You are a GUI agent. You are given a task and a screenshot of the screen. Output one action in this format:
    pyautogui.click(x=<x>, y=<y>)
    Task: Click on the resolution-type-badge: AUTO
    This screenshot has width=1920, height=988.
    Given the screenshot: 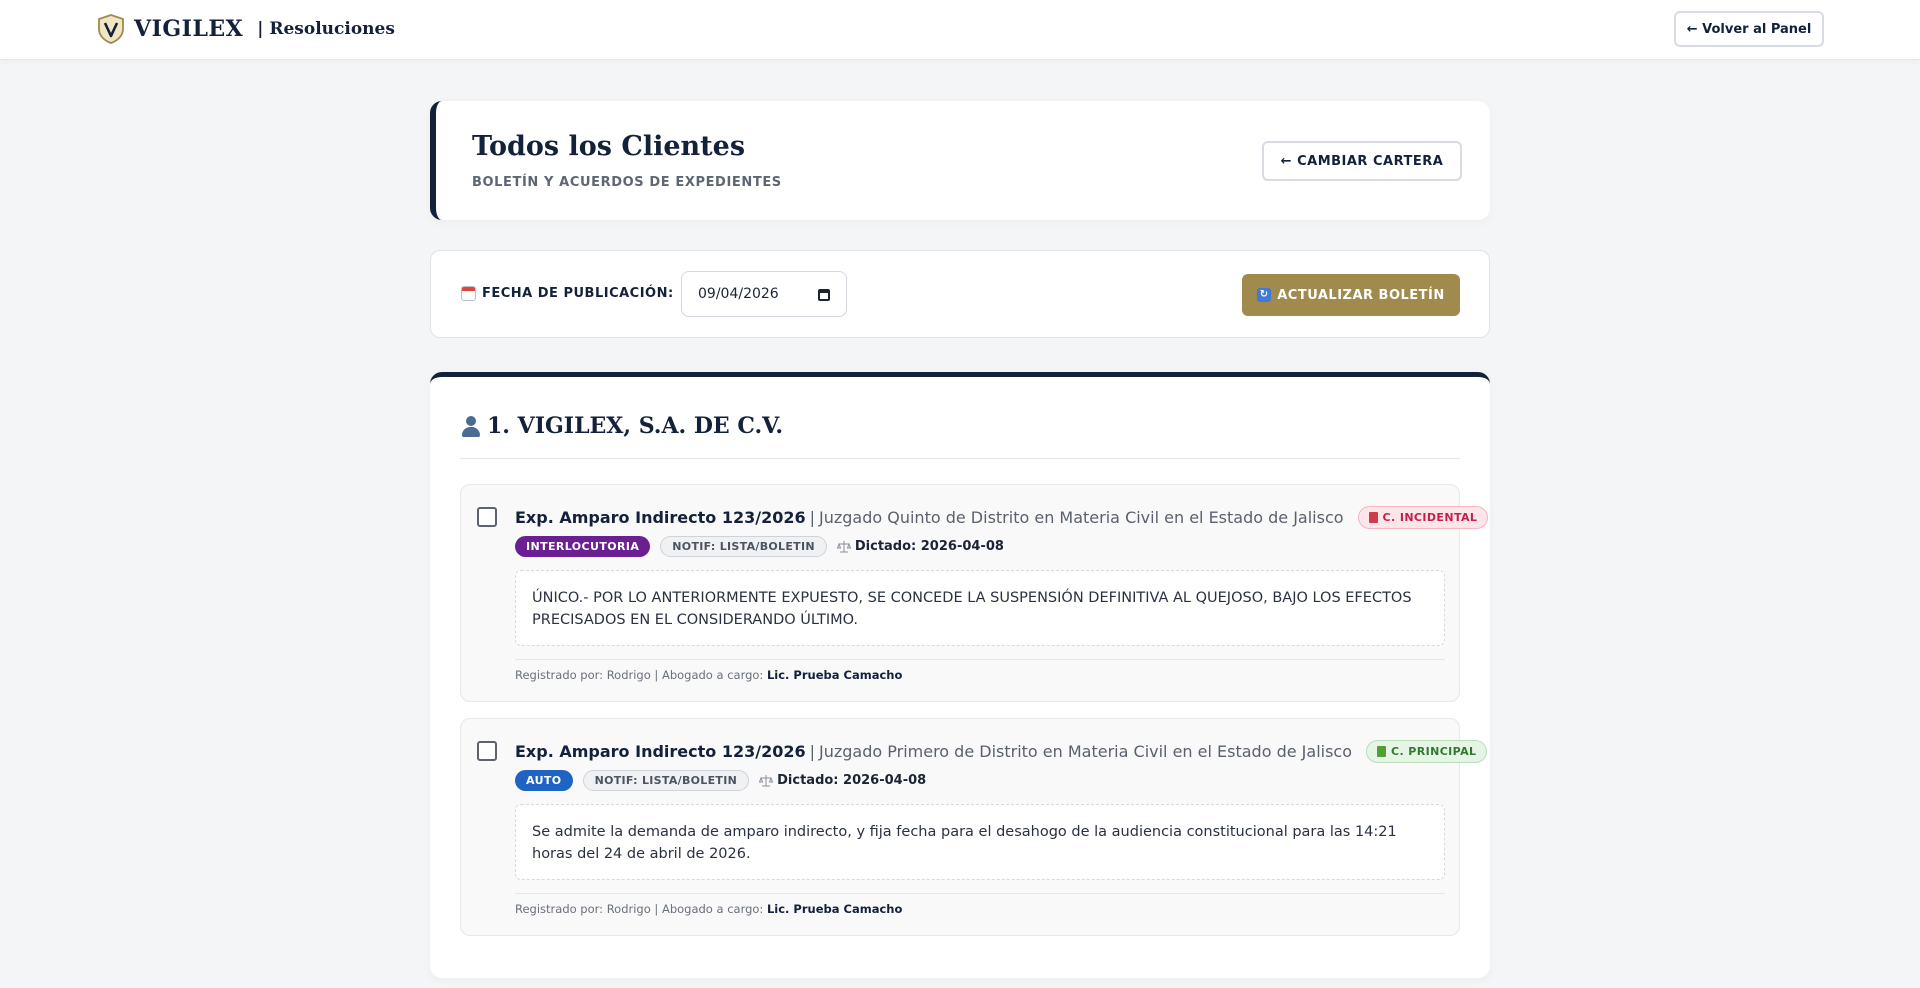 What is the action you would take?
    pyautogui.click(x=544, y=780)
    